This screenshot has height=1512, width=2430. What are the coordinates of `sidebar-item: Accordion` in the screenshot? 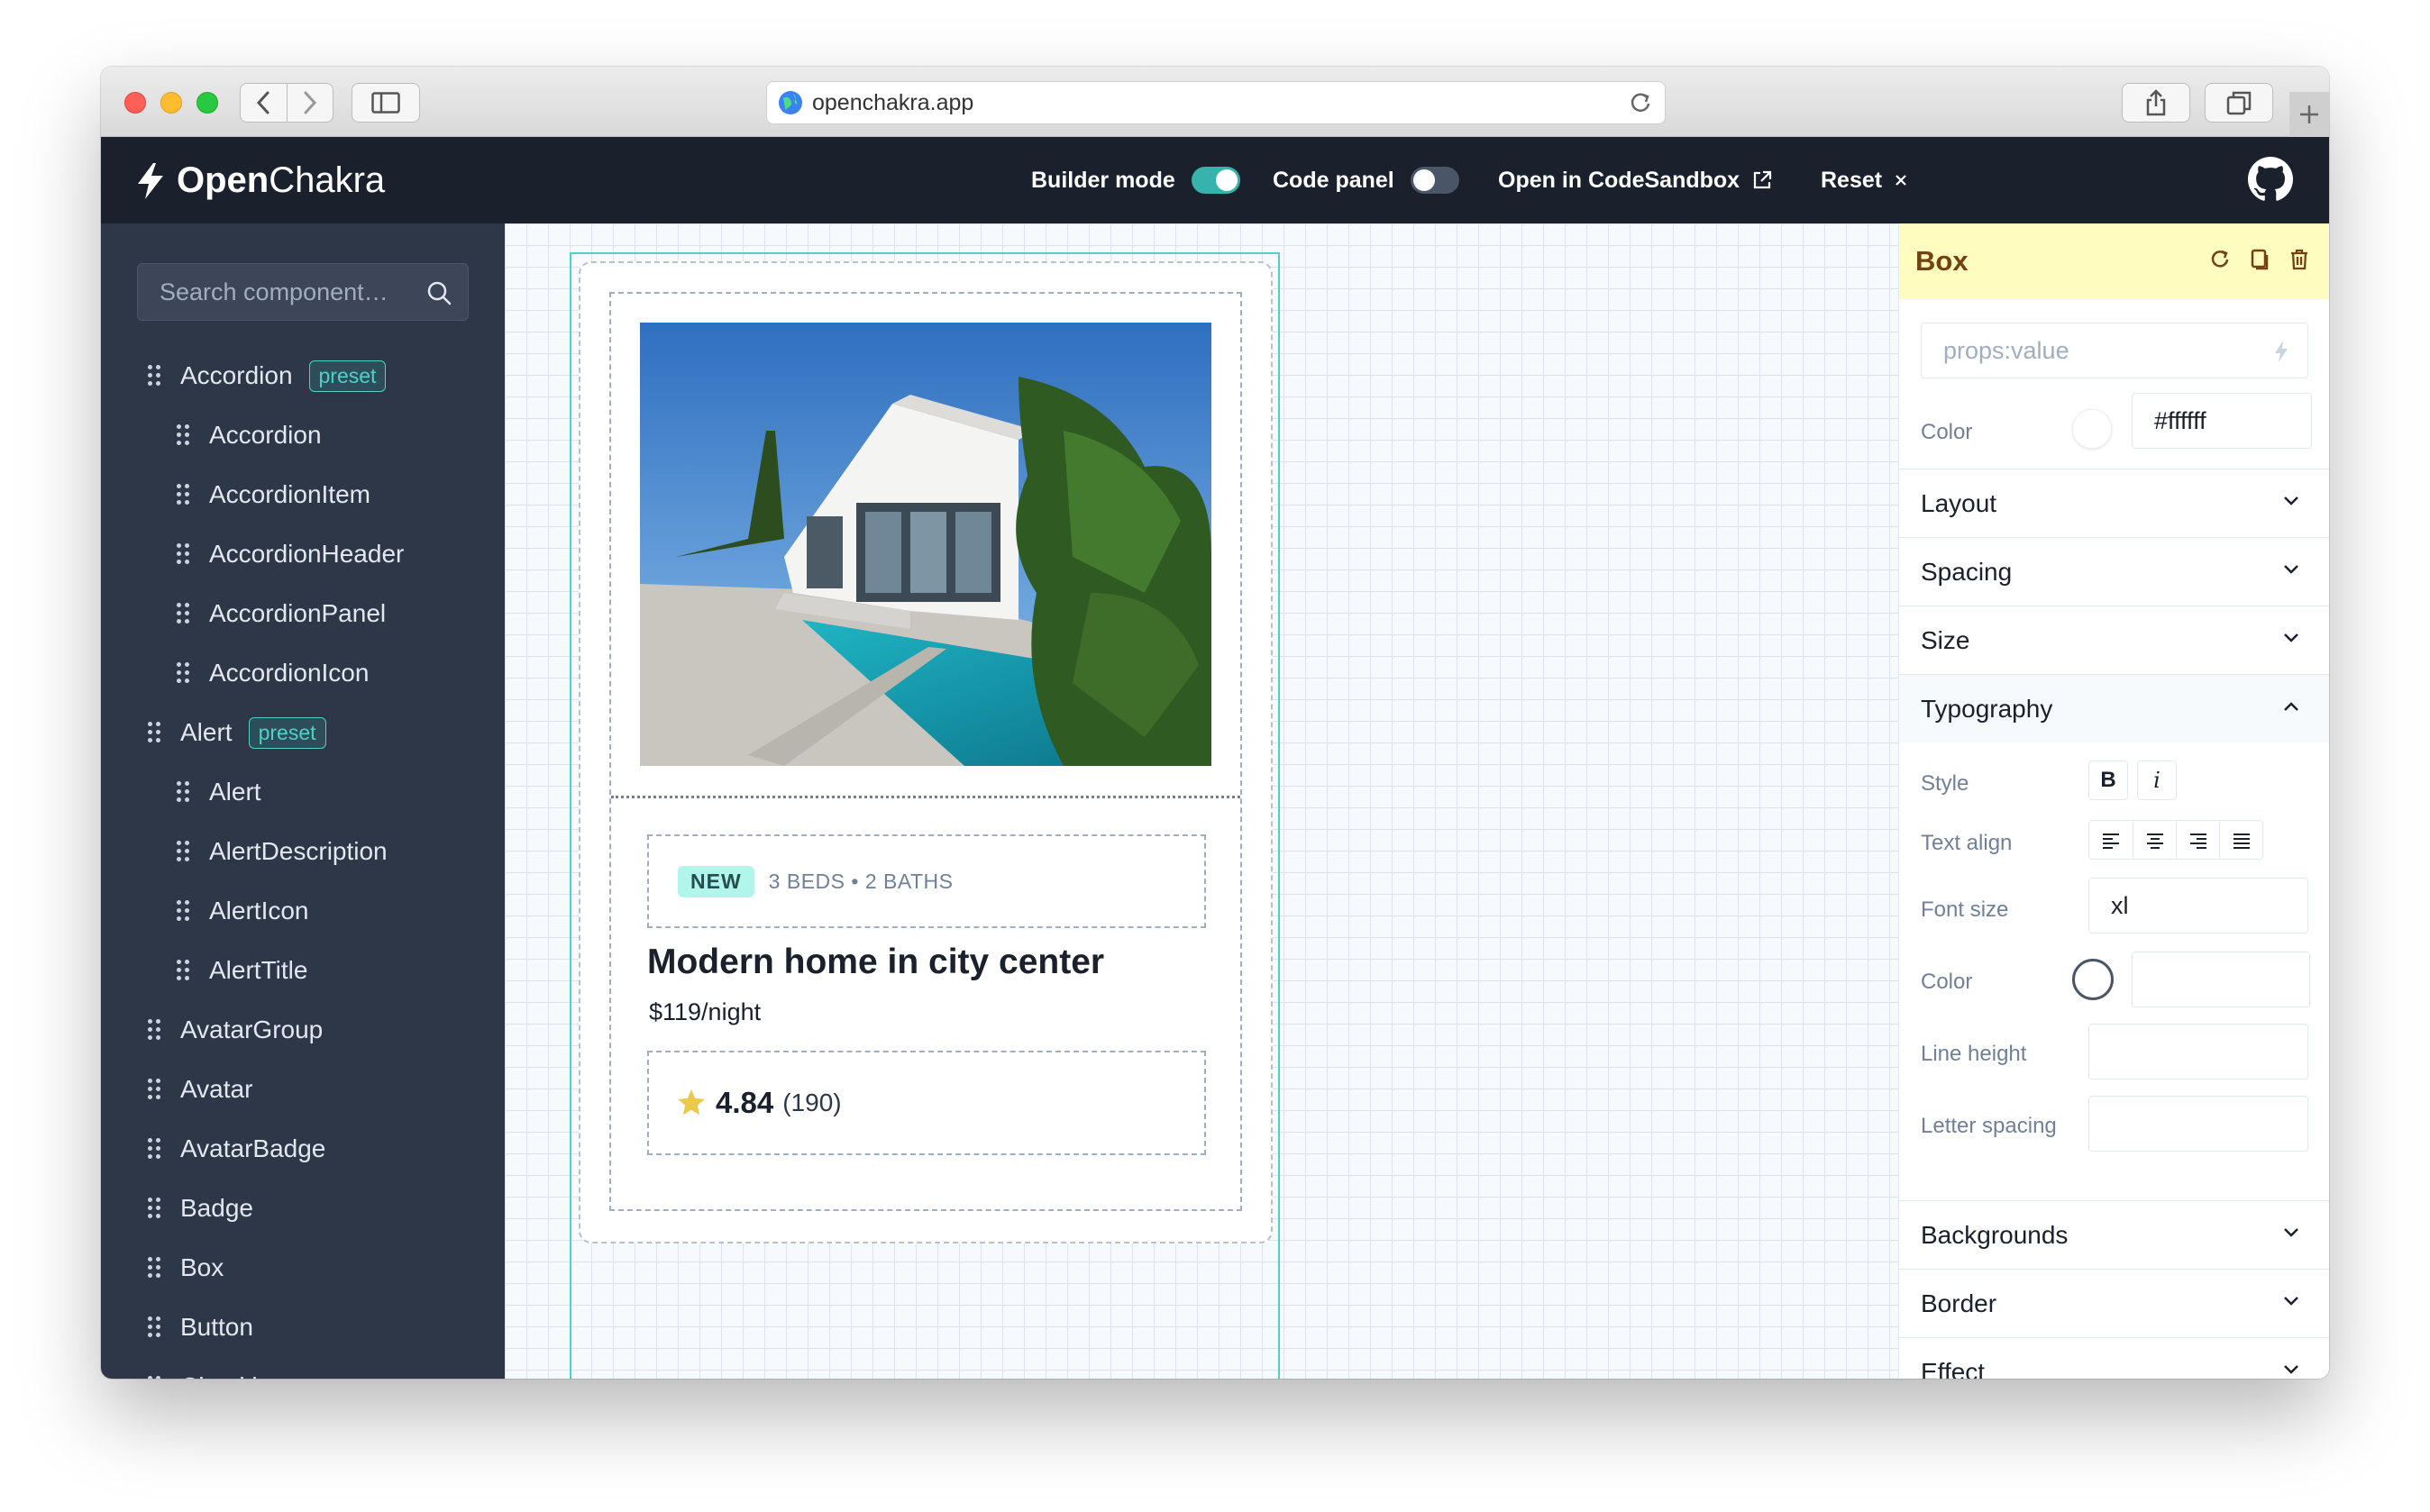 It's located at (303, 435).